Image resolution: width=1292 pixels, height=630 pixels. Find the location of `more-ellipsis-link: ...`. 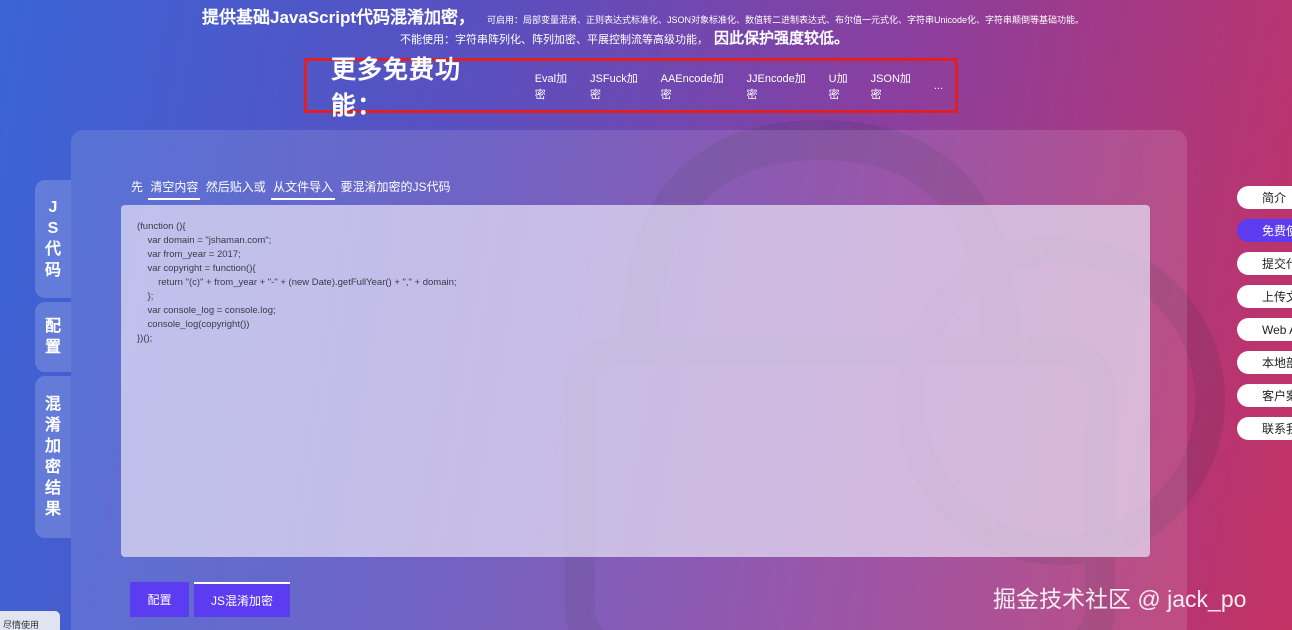

more-ellipsis-link: ... is located at coordinates (938, 86).